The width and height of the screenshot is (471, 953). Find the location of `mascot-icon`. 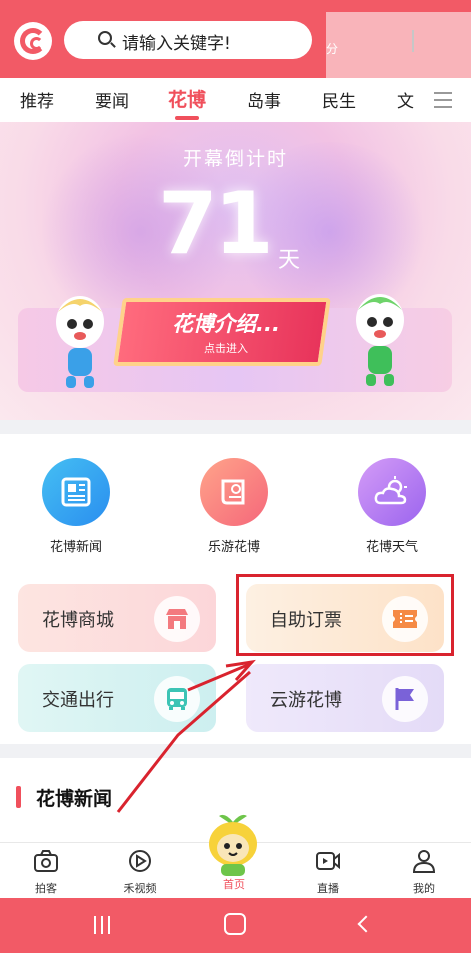

mascot-icon is located at coordinates (233, 845).